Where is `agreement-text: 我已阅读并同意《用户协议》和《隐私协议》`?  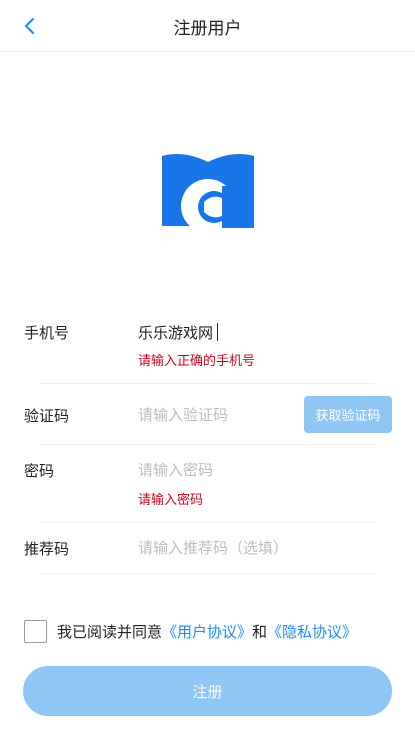
agreement-text: 我已阅读并同意《用户协议》和《隐私协议》 is located at coordinates (207, 631).